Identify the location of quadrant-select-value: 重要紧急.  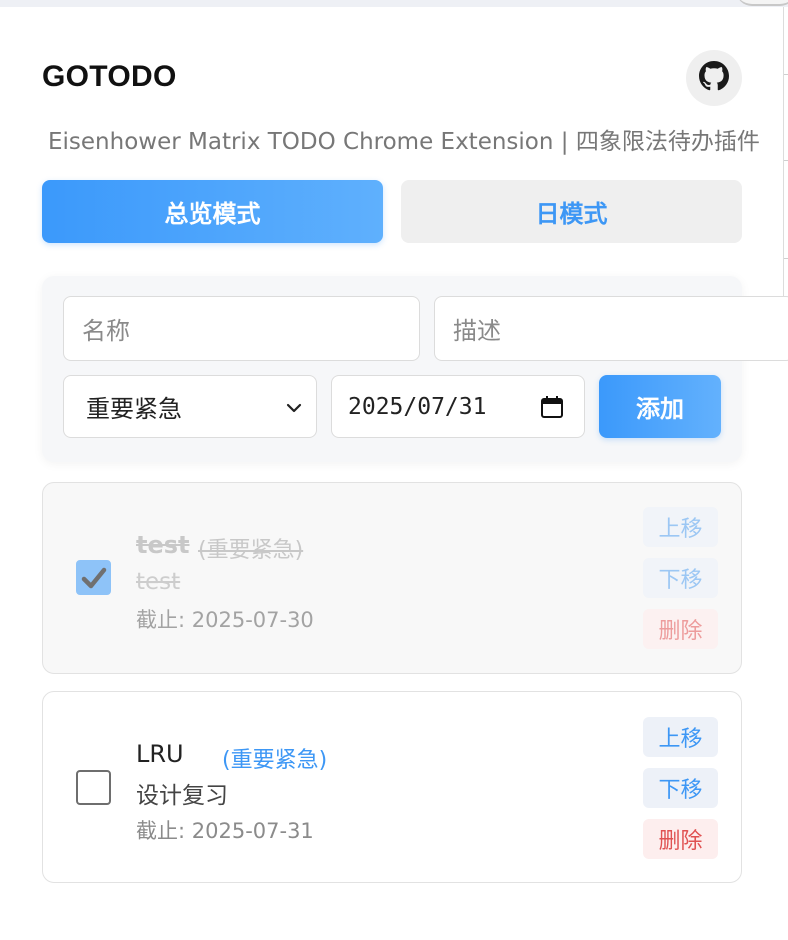
(134, 409).